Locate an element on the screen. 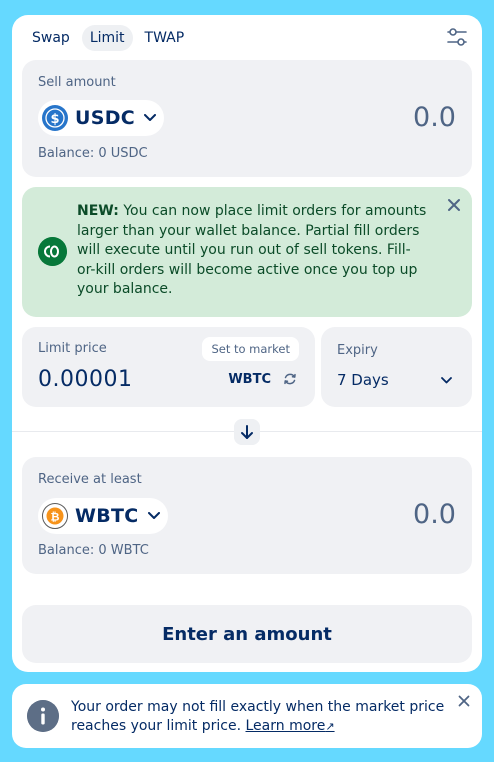  receive-token-selector: ₿ WBTC is located at coordinates (103, 516).